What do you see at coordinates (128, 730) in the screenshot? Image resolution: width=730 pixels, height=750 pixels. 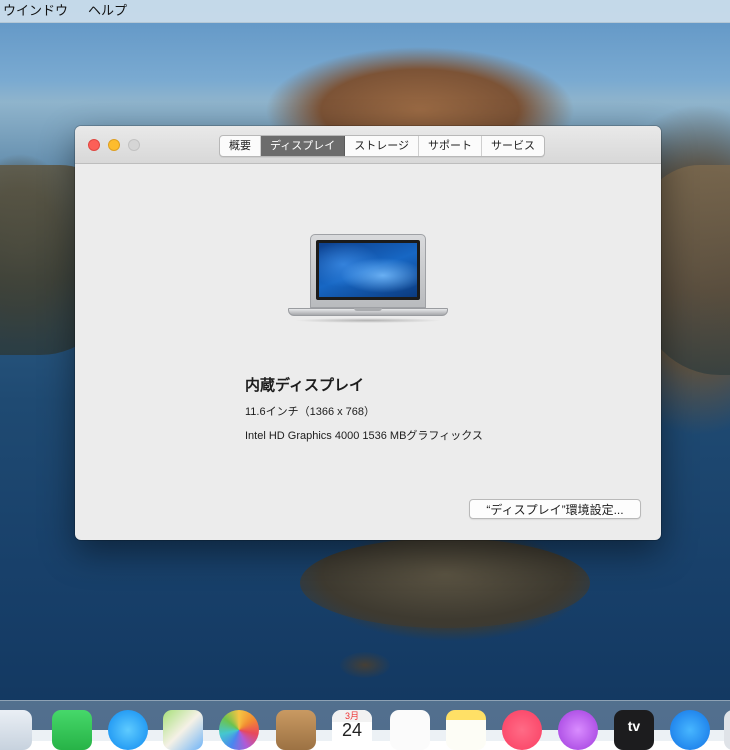 I see `safari-app-icon` at bounding box center [128, 730].